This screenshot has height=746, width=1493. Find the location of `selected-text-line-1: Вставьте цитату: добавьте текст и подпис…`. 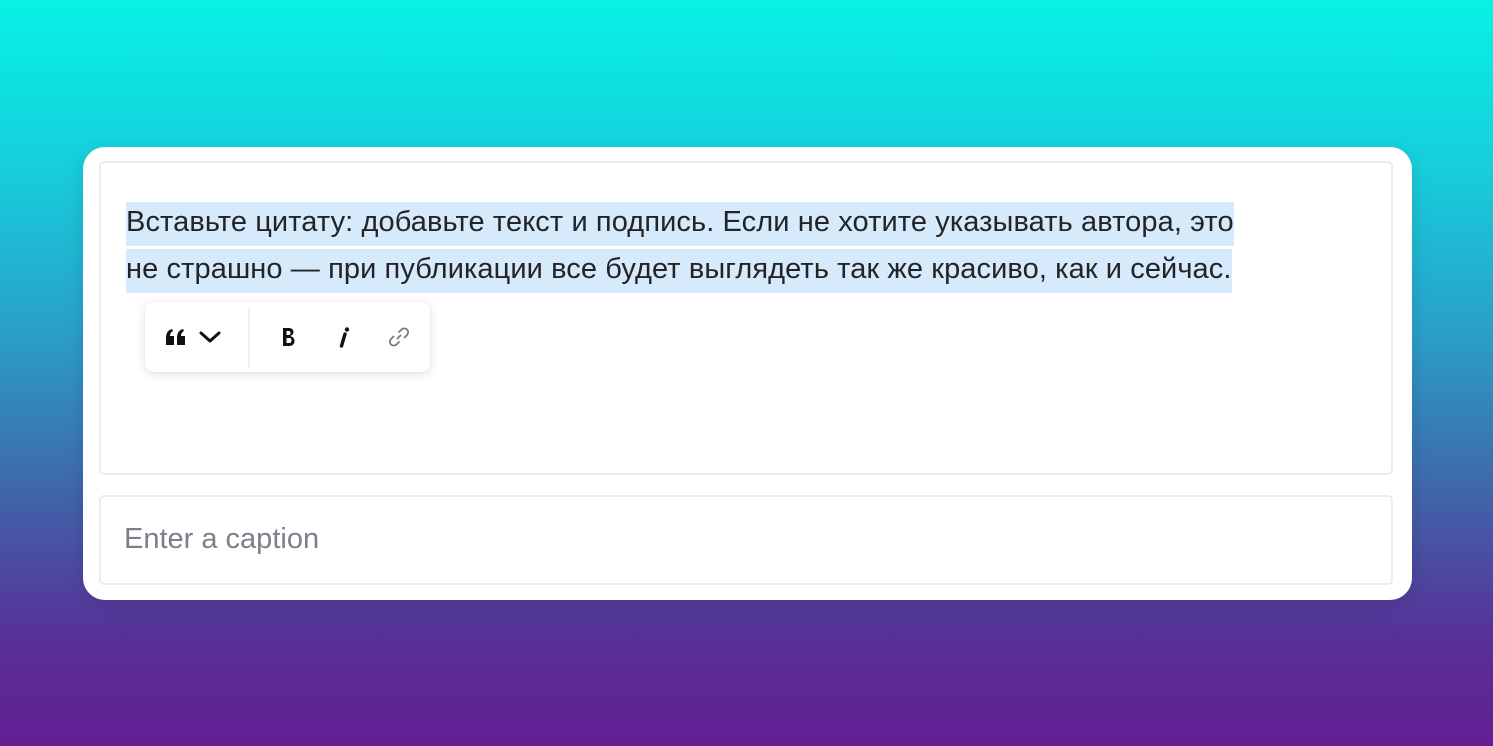

selected-text-line-1: Вставьте цитату: добавьте текст и подпис… is located at coordinates (680, 224).